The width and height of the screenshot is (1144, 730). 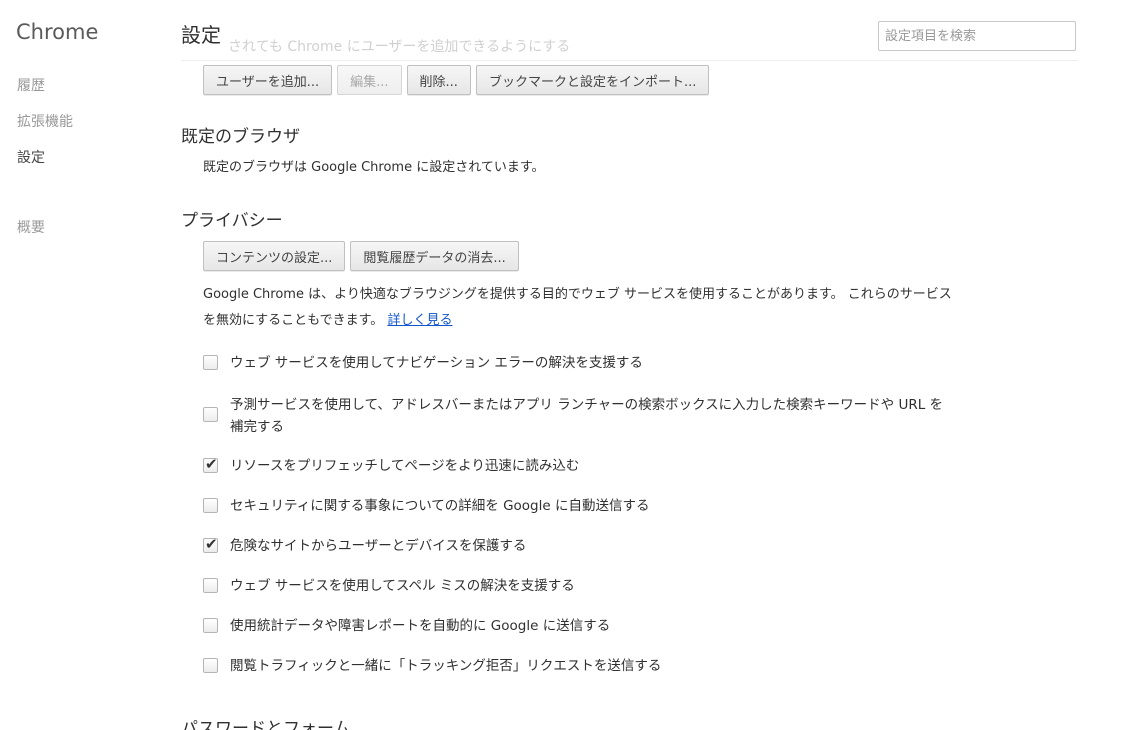 What do you see at coordinates (440, 506) in the screenshot?
I see `privacy-option-label: セキュリティに関する事象についての詳細を Google に自動送信する` at bounding box center [440, 506].